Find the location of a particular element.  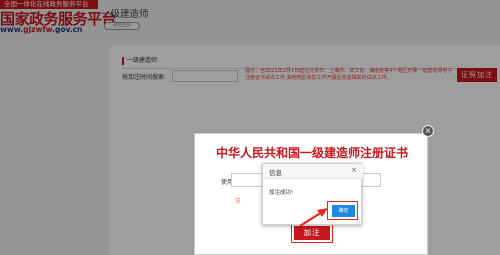

arrow-head is located at coordinates (322, 212).